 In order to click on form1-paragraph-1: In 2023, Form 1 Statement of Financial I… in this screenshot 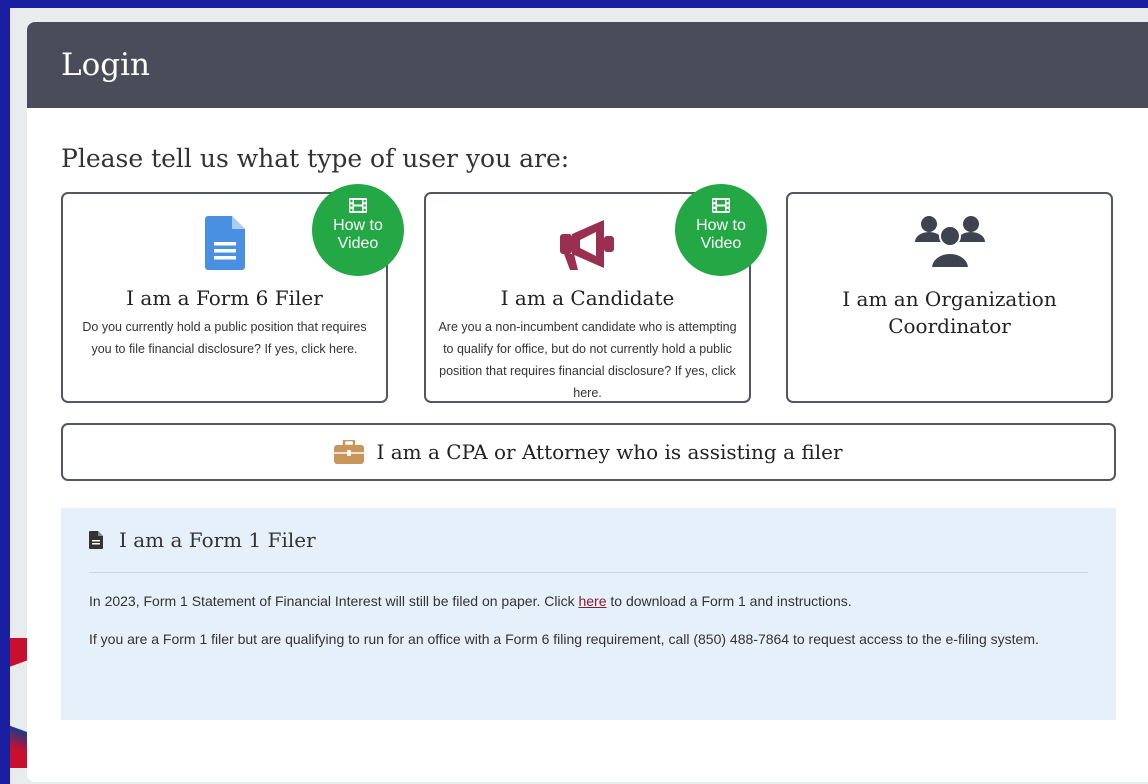, I will do `click(588, 601)`.